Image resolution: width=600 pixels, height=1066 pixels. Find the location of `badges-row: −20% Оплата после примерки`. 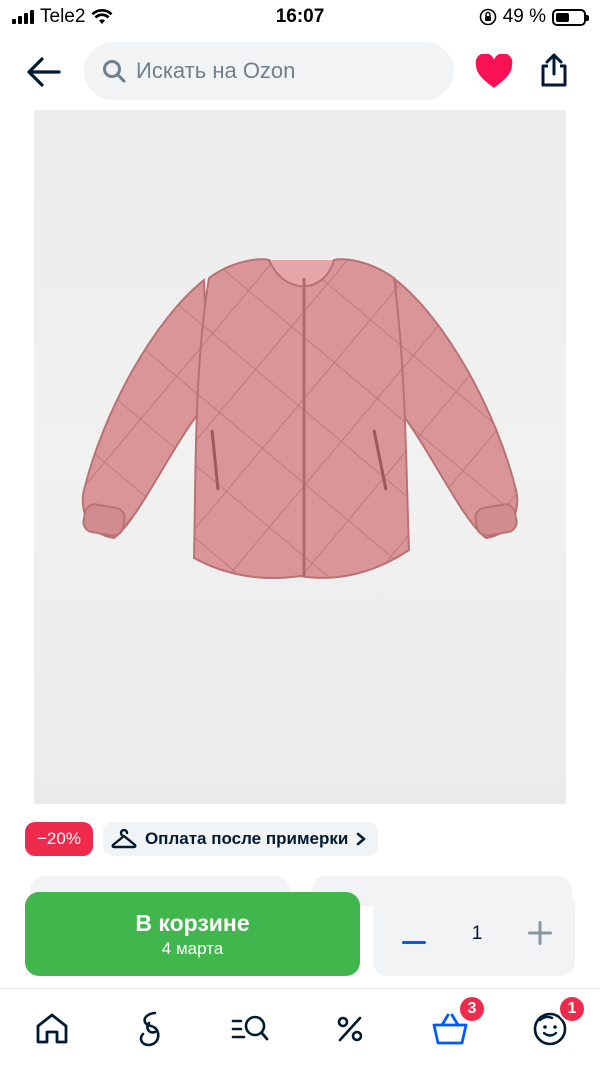

badges-row: −20% Оплата после примерки is located at coordinates (202, 839).